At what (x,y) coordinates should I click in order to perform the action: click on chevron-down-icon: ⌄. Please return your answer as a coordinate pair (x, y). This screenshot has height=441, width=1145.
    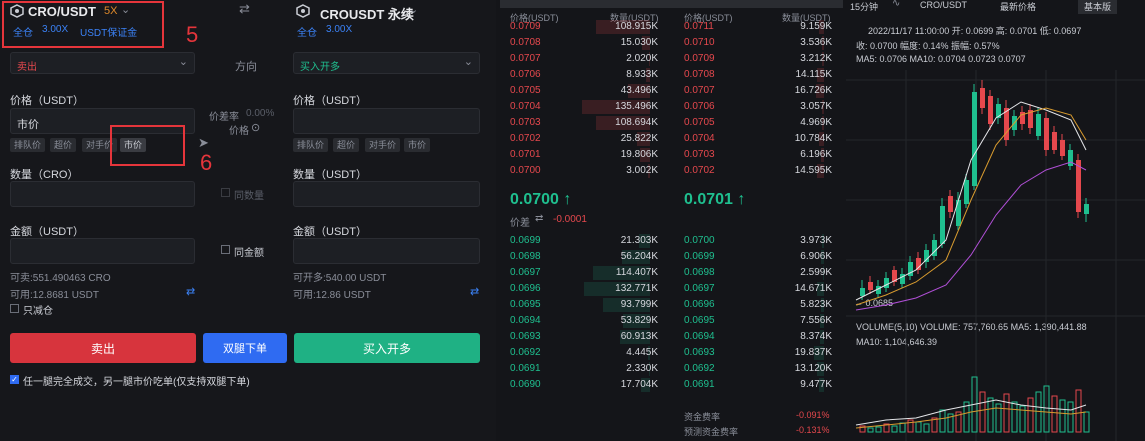
    Looking at the image, I should click on (413, 9).